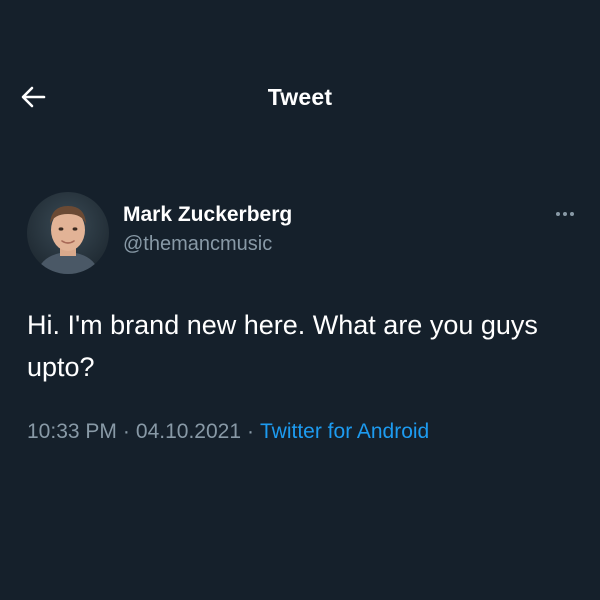 The height and width of the screenshot is (600, 600). I want to click on header-bar: Tweet, so click(300, 97).